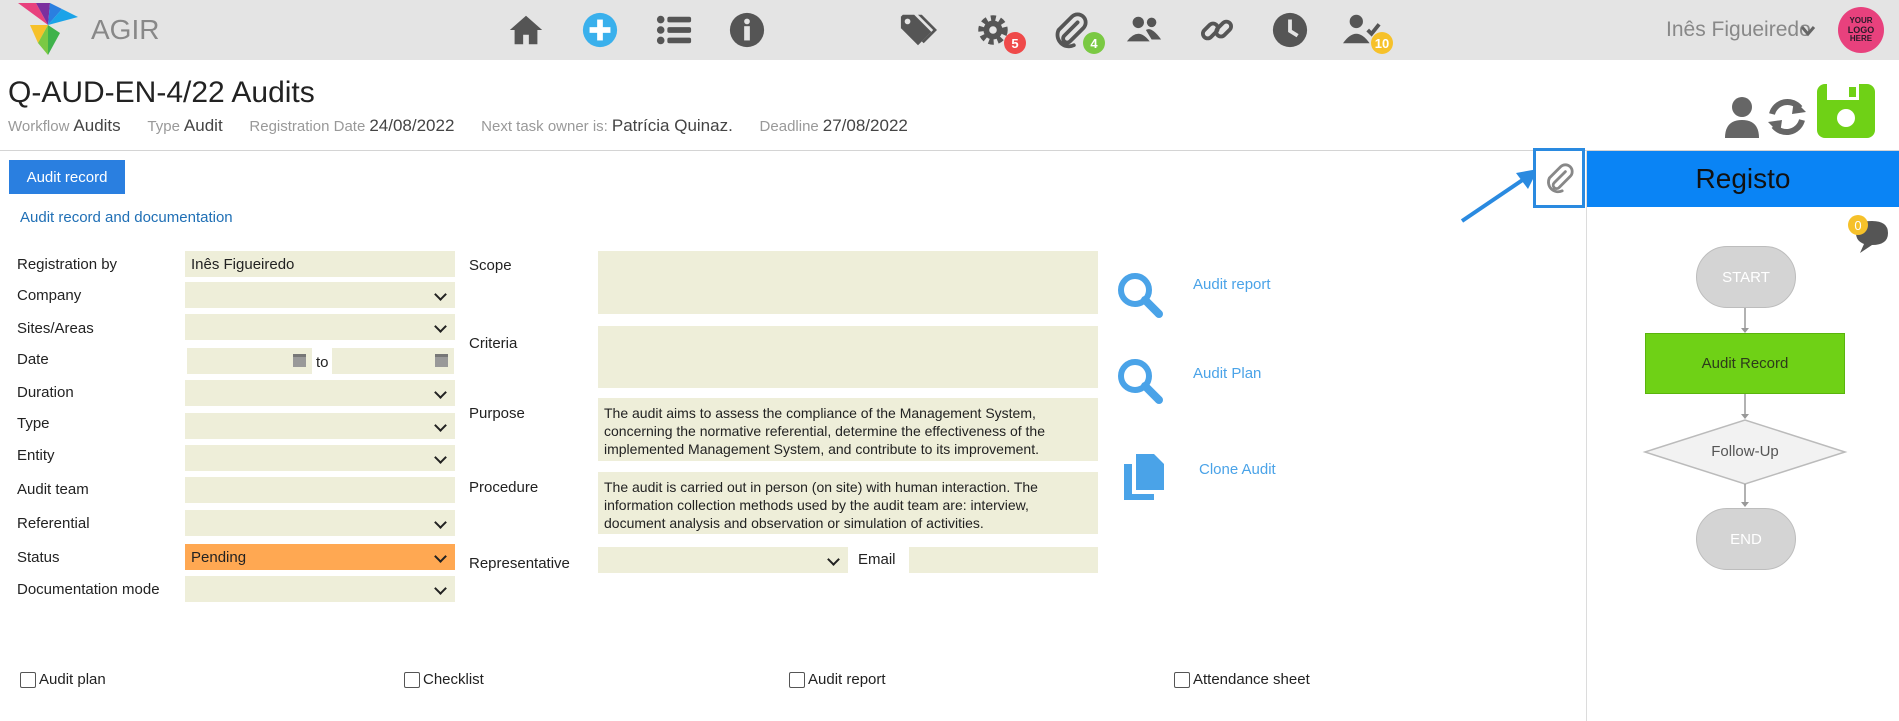 Image resolution: width=1899 pixels, height=721 pixels. I want to click on clone-audit-link: Clone Audit, so click(1237, 469).